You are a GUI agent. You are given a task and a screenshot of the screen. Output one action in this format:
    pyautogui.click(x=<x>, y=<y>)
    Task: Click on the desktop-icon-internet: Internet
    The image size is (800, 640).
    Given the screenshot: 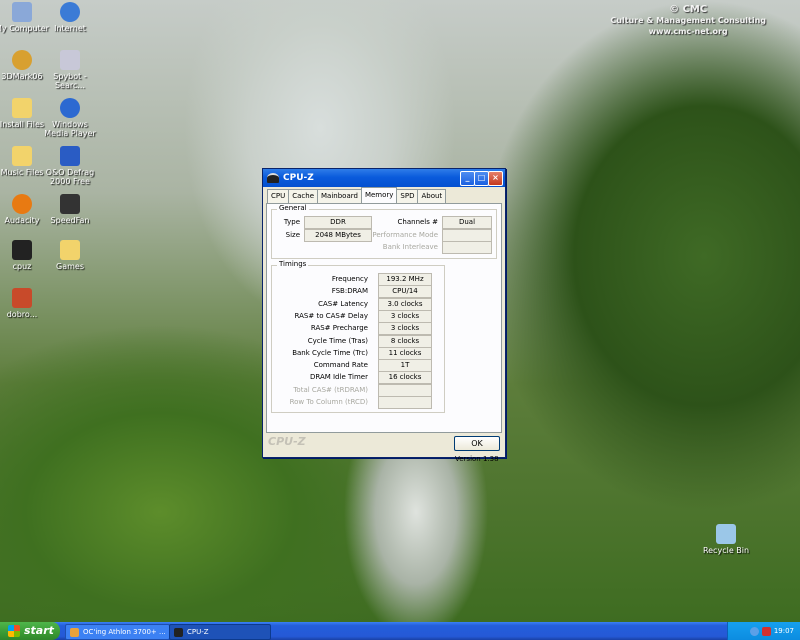 What is the action you would take?
    pyautogui.click(x=70, y=17)
    